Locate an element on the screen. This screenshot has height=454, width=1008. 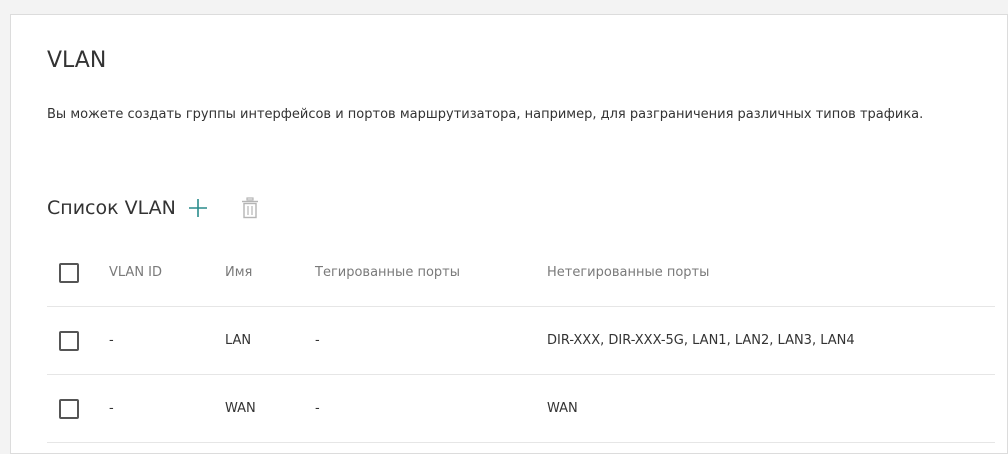
column-header-name: Имя is located at coordinates (270, 272).